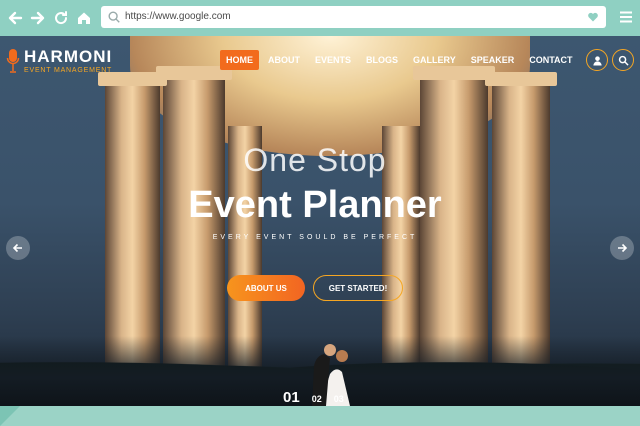  Describe the element at coordinates (339, 399) in the screenshot. I see `pager-item-3: 03` at that location.